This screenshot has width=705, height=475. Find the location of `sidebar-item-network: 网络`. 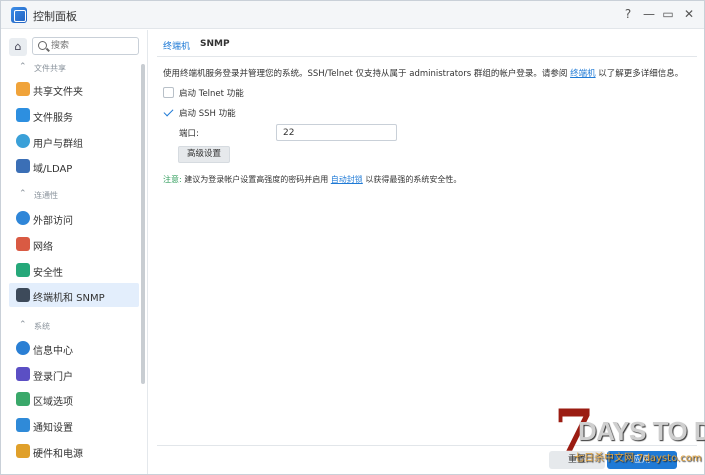

sidebar-item-network: 网络 is located at coordinates (74, 244).